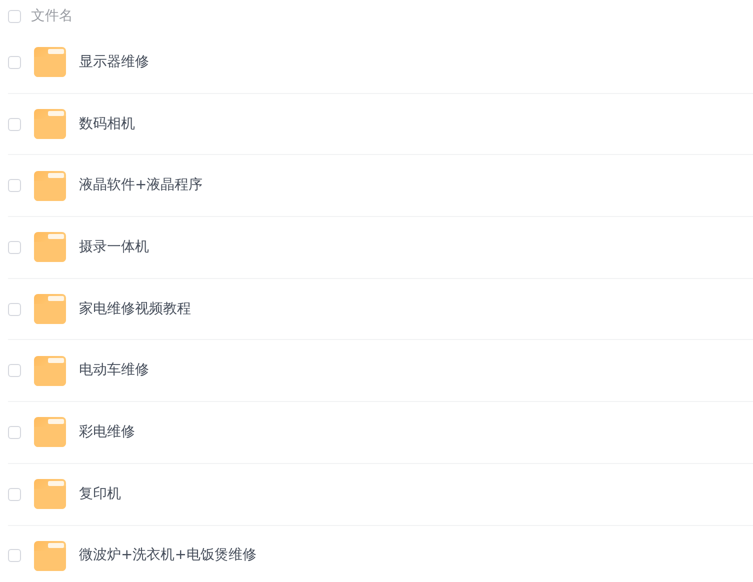 This screenshot has height=582, width=753. Describe the element at coordinates (167, 555) in the screenshot. I see `folder-name: 微波炉+洗衣机+电饭煲维修` at that location.